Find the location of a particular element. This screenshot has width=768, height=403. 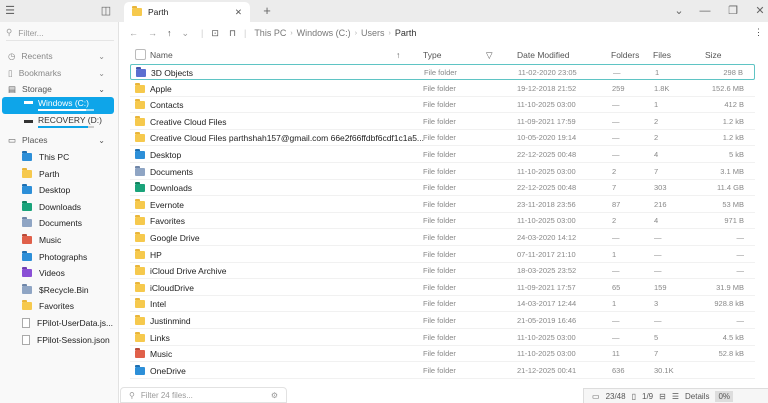

cell-files: 1 is located at coordinates (657, 72).